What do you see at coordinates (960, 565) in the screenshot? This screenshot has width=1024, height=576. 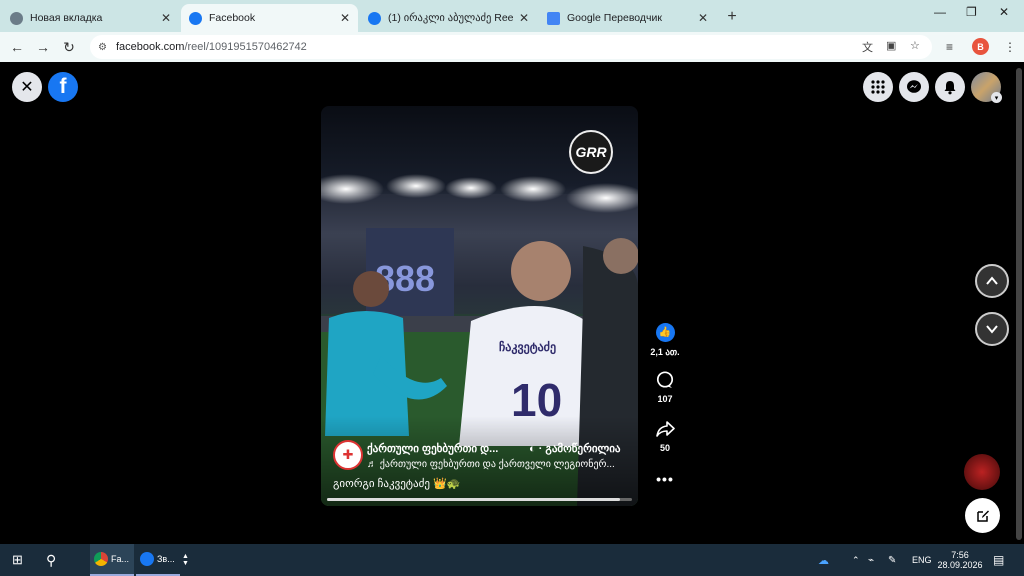 I see `clock-date: 28.09.2026` at bounding box center [960, 565].